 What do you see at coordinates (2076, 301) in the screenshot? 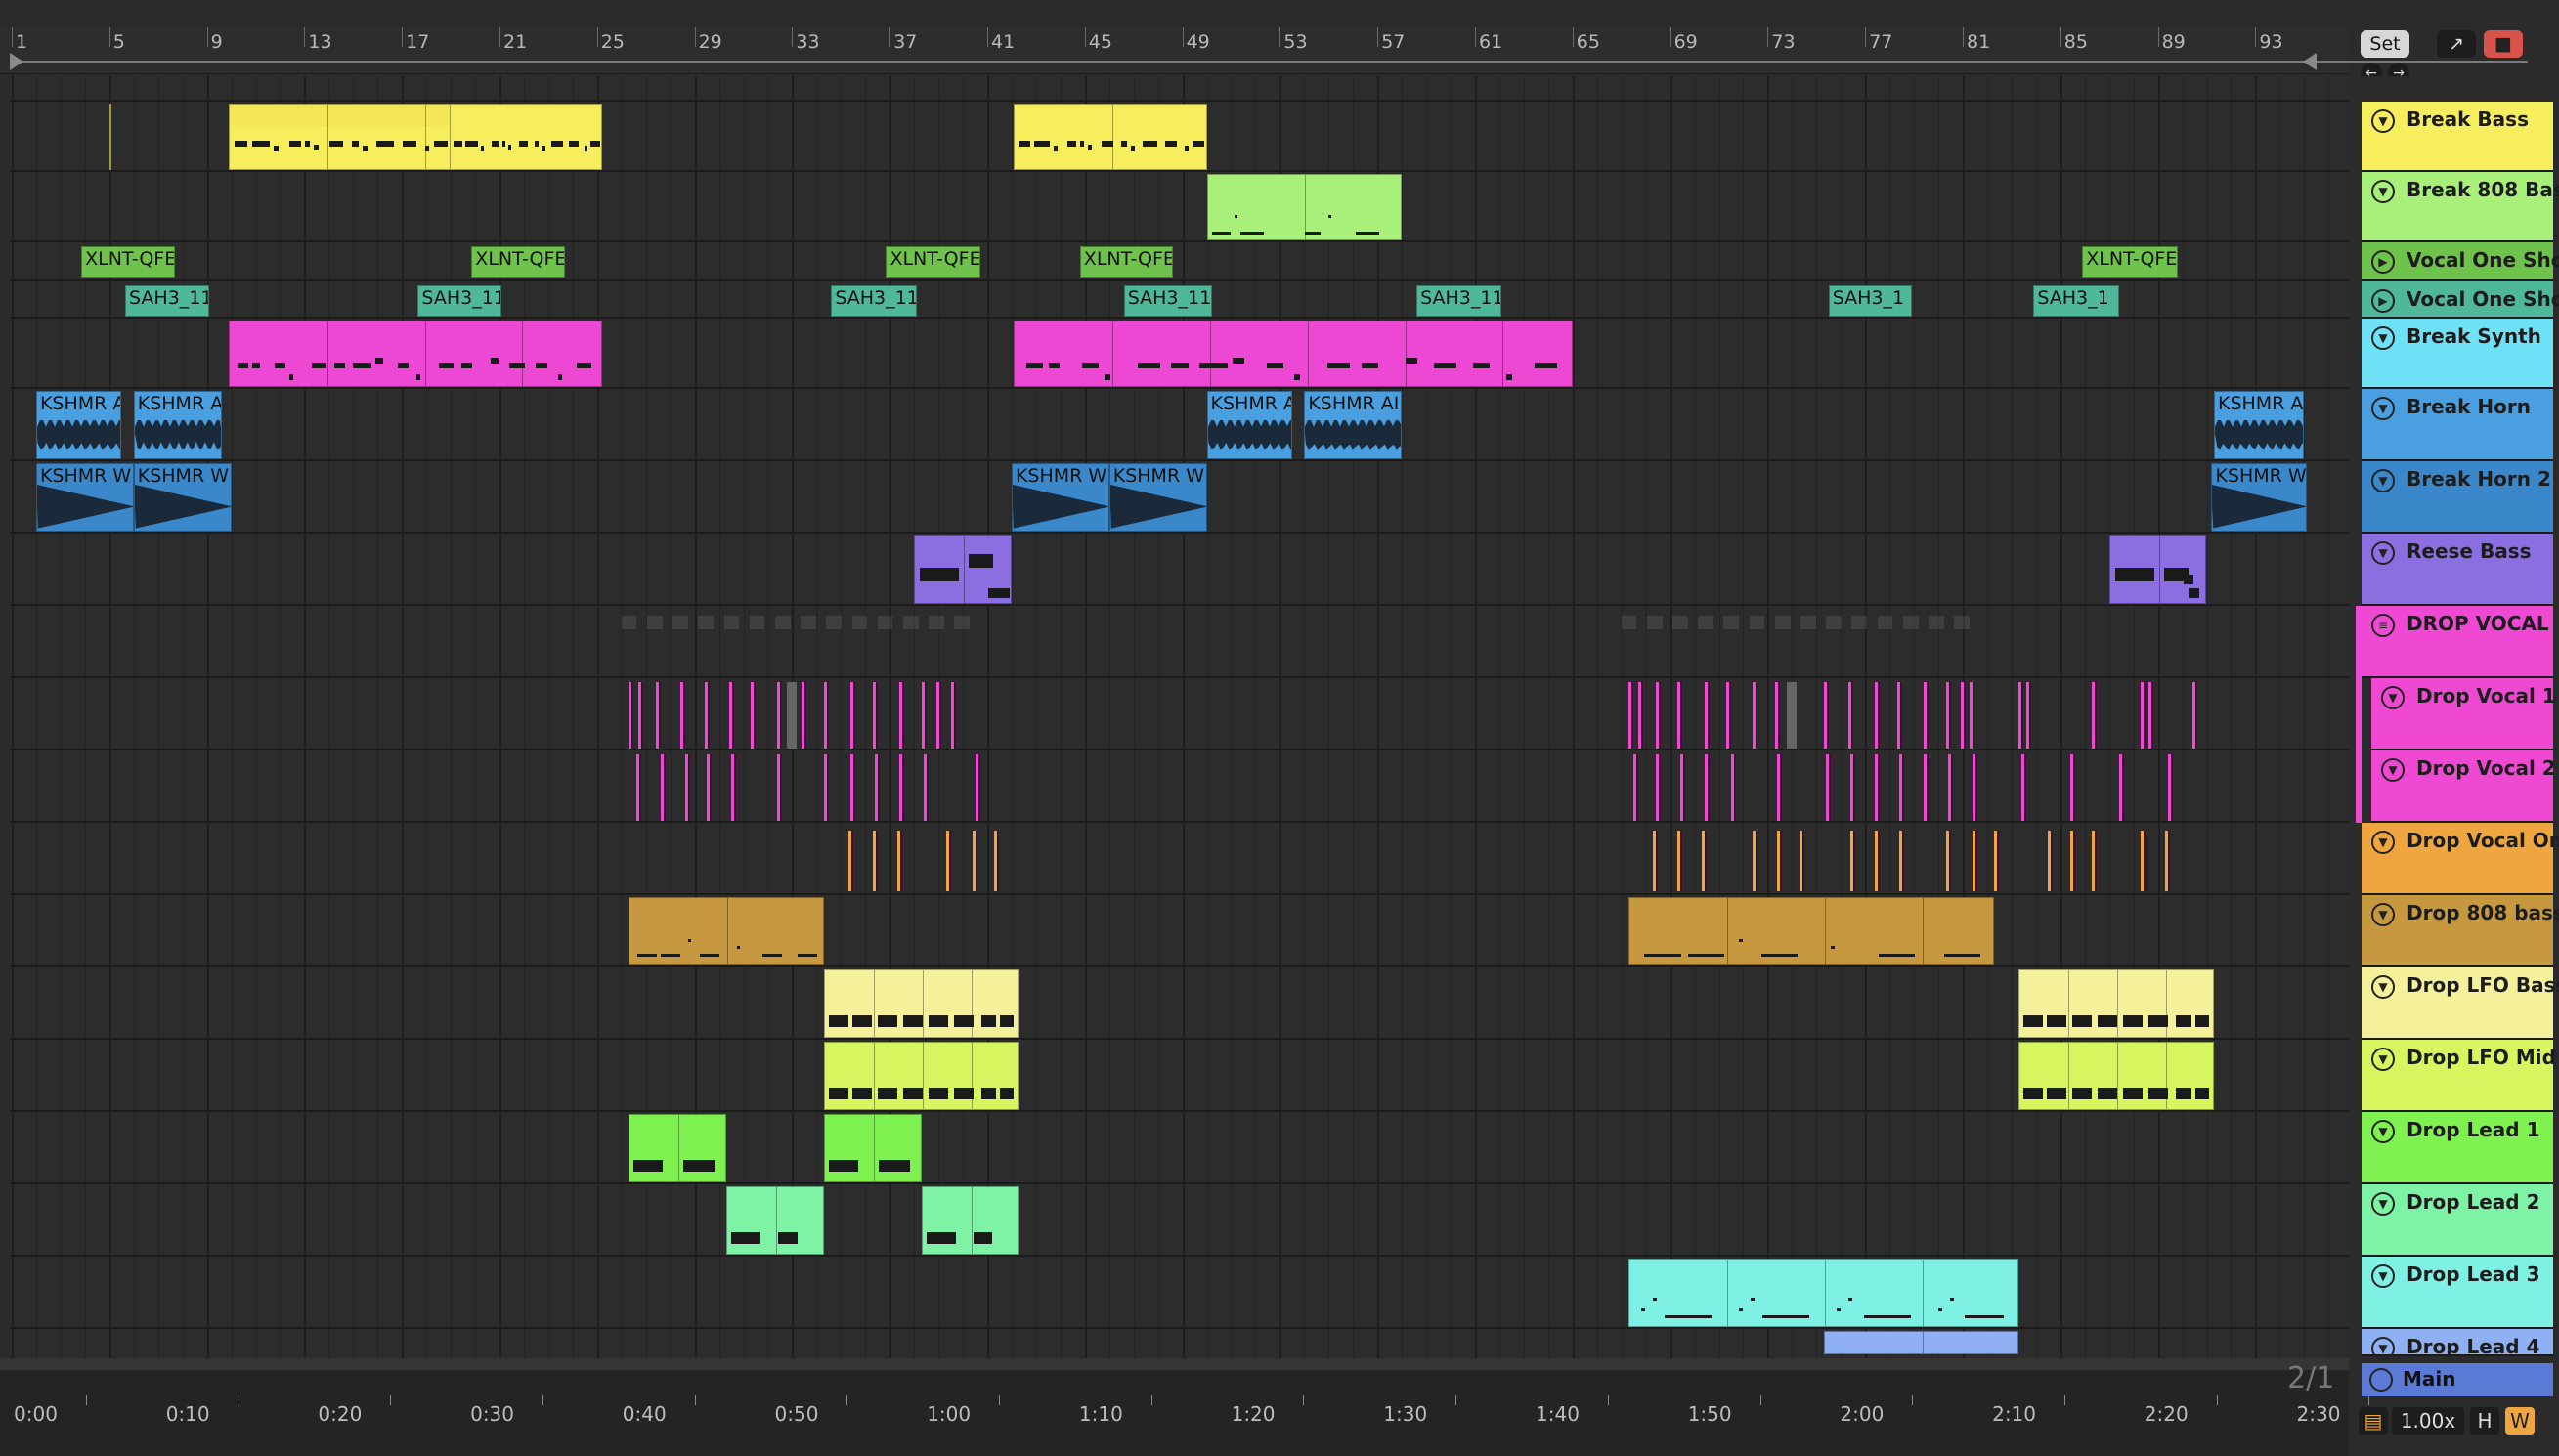
I see `arrangement-clip: SAH3_1` at bounding box center [2076, 301].